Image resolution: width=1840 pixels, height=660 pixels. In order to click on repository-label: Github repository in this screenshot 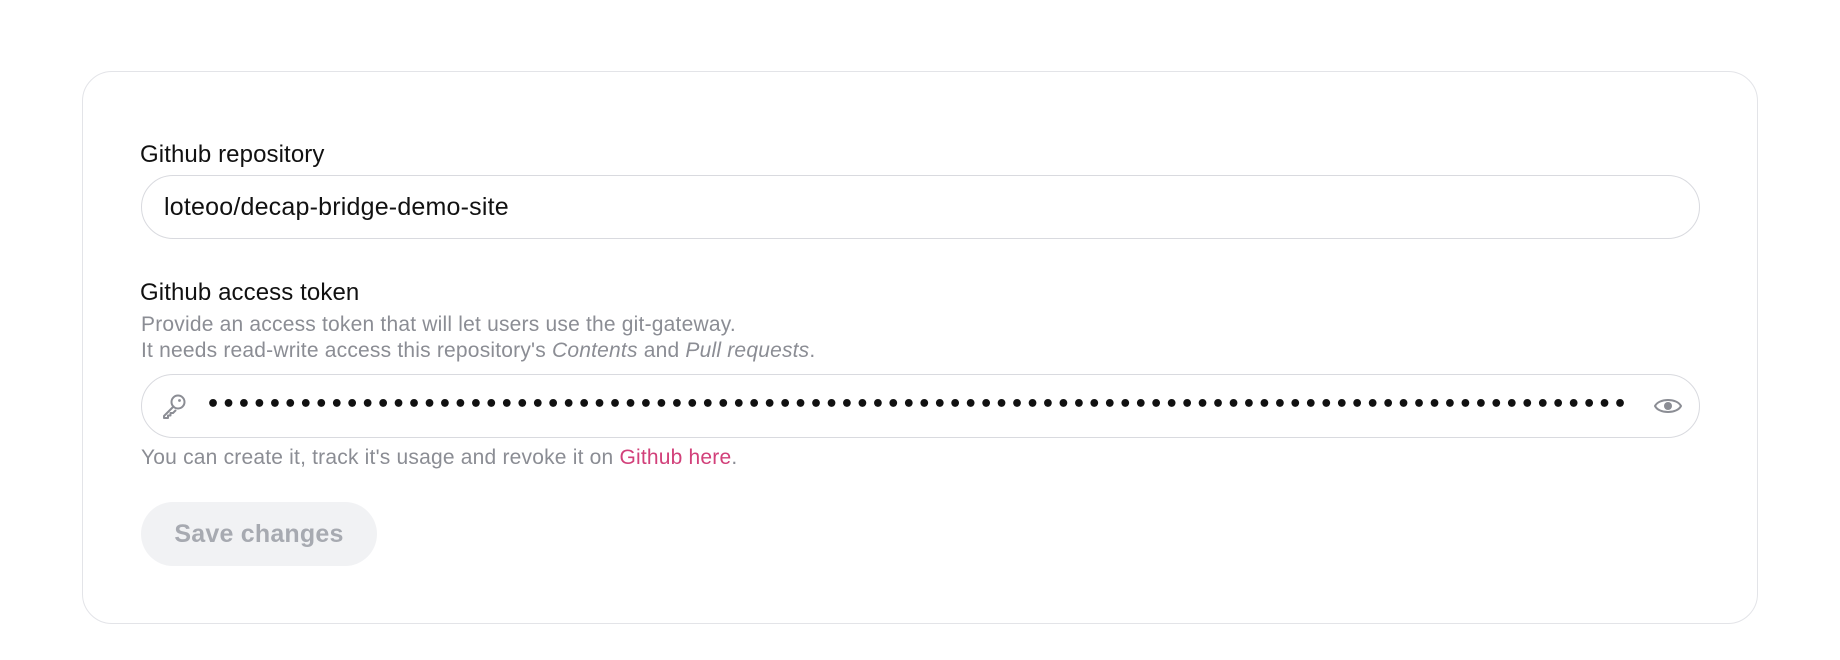, I will do `click(232, 154)`.